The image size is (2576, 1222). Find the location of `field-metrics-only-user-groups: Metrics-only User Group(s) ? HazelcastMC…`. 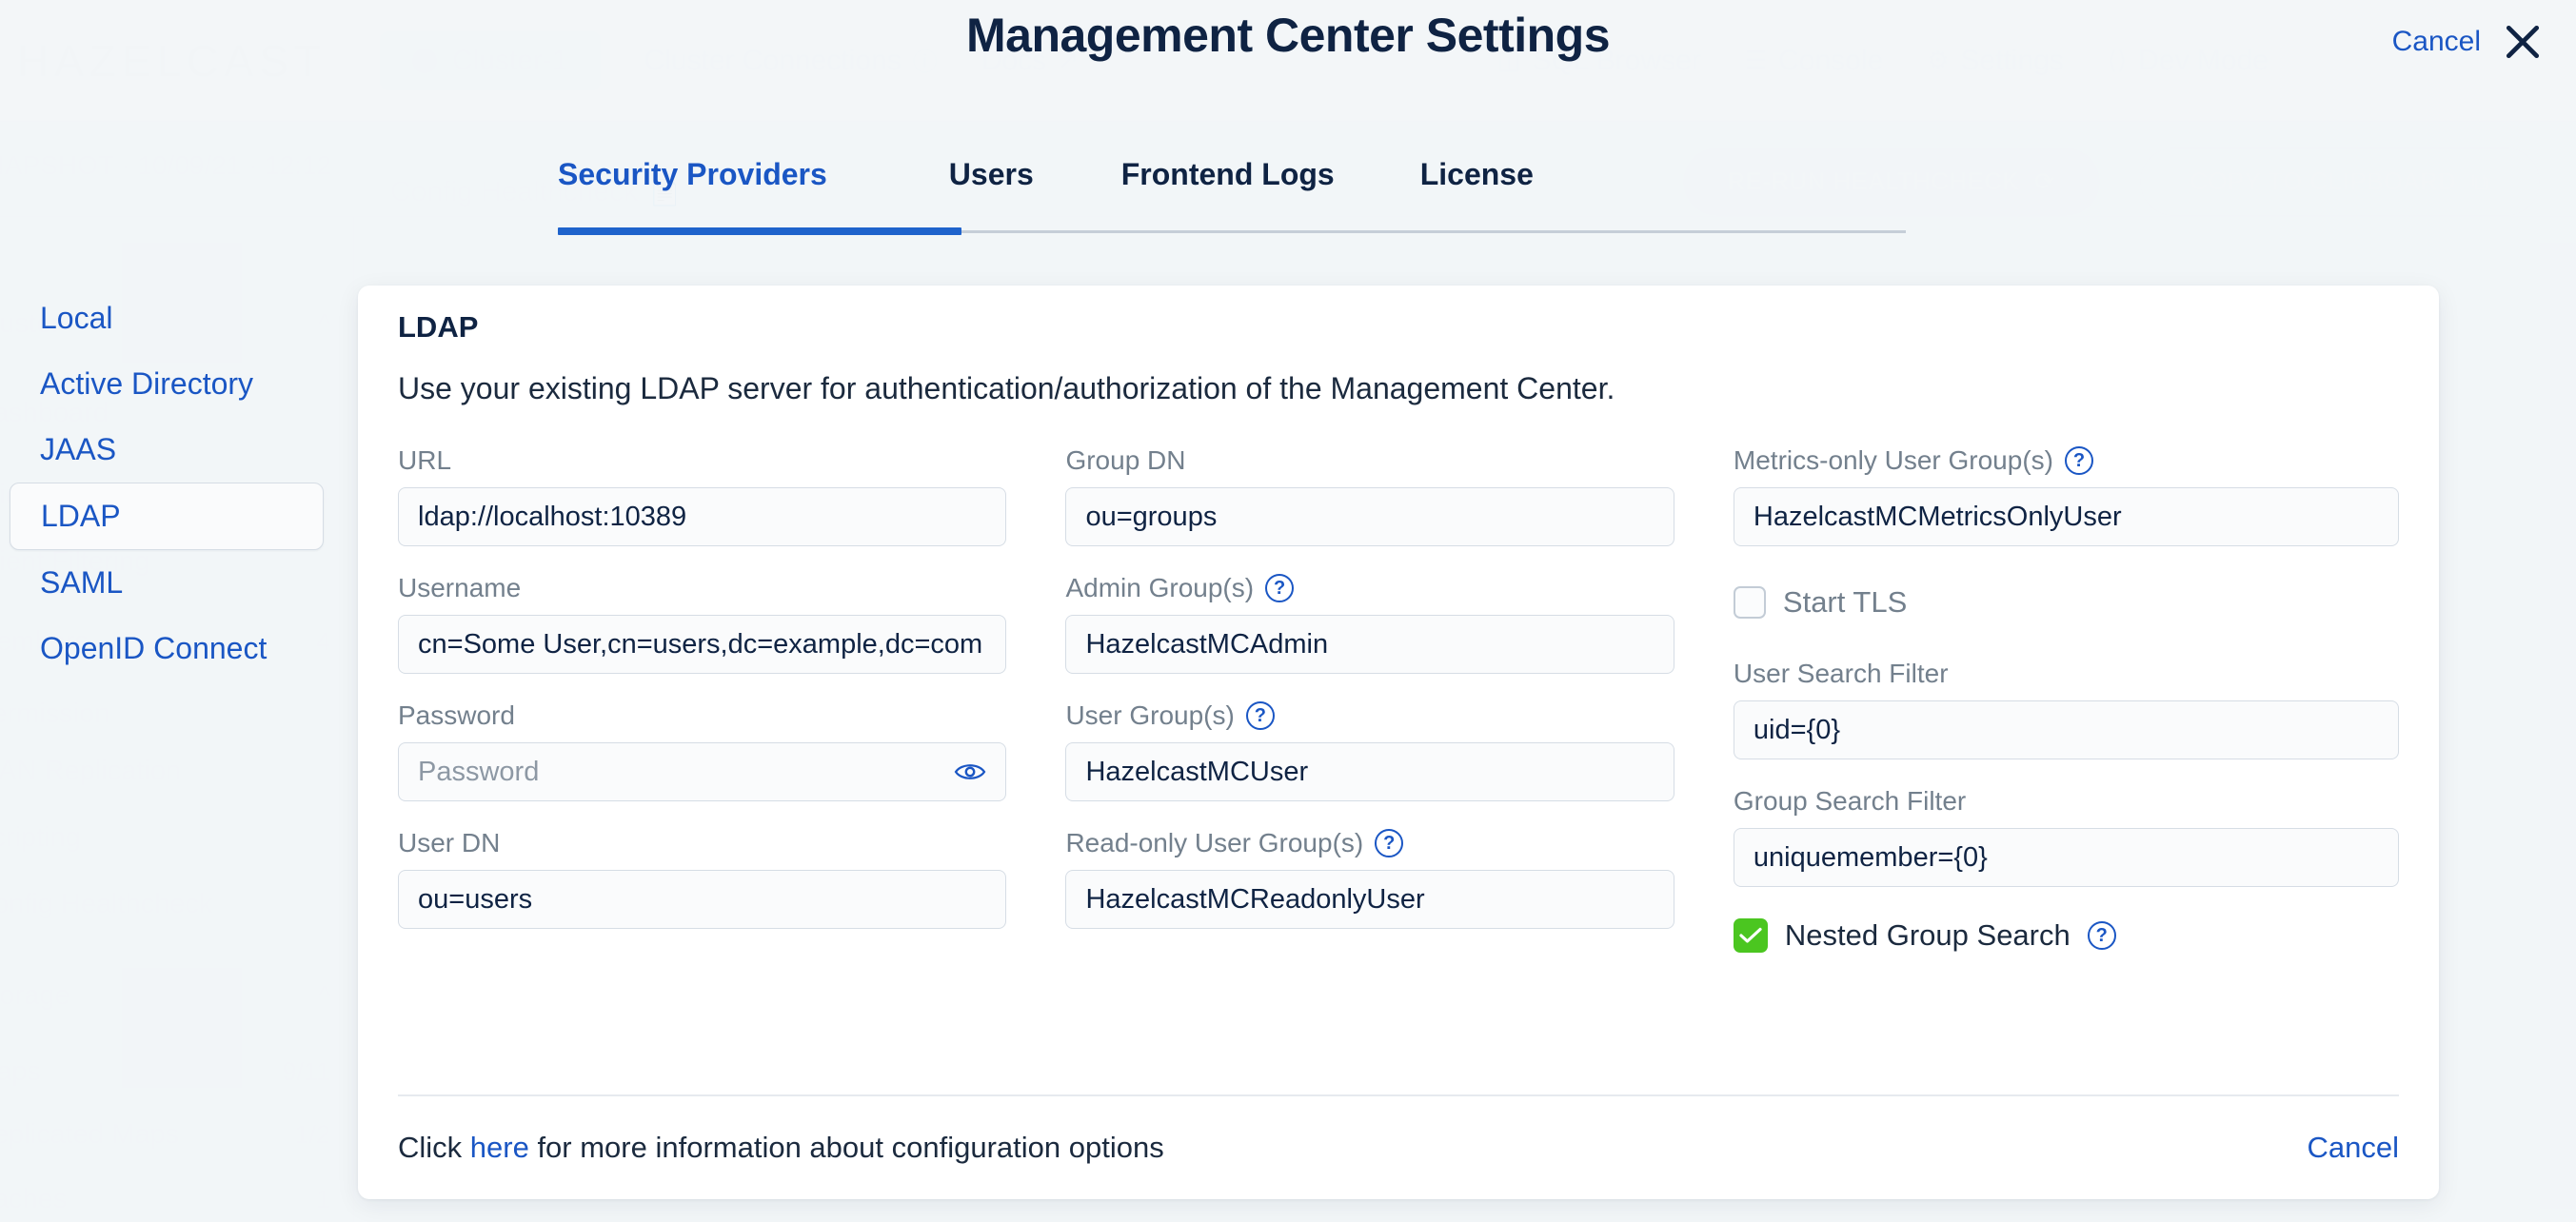

field-metrics-only-user-groups: Metrics-only User Group(s) ? HazelcastMC… is located at coordinates (2066, 496).